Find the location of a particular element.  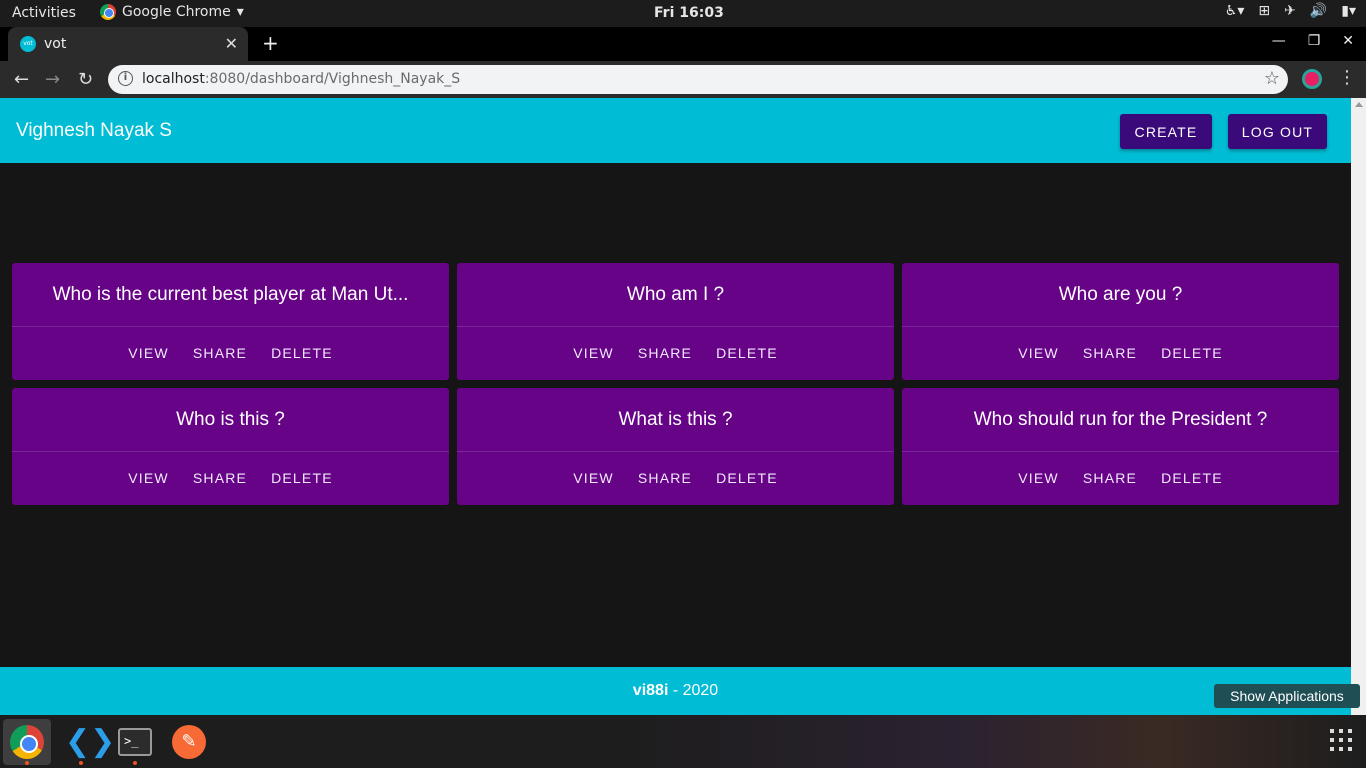

favicon-icon: vot is located at coordinates (28, 44).